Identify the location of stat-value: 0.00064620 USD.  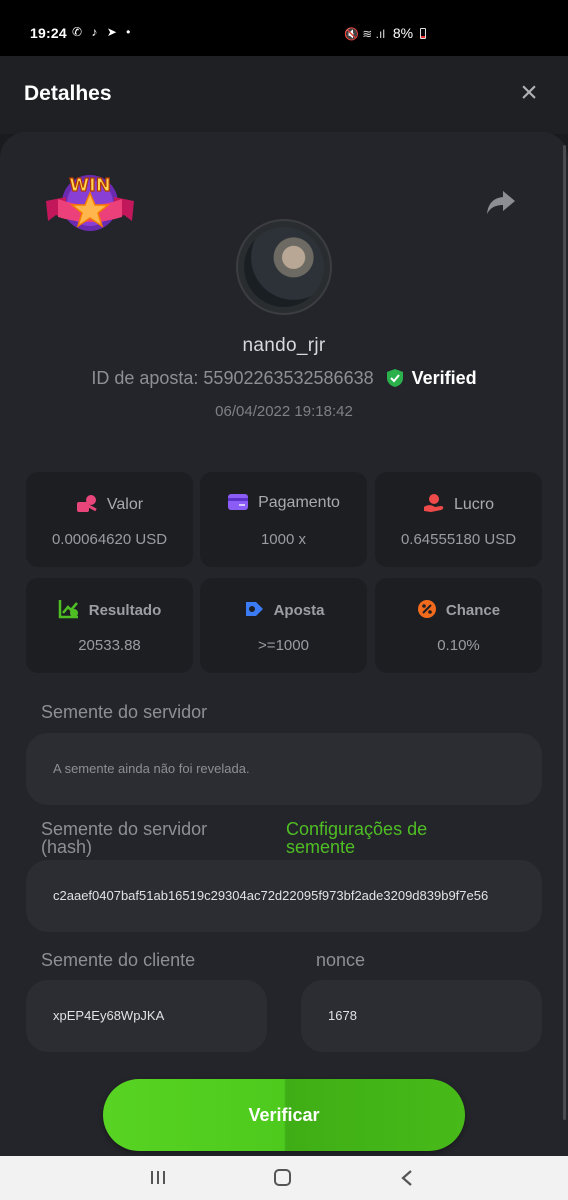
(109, 539).